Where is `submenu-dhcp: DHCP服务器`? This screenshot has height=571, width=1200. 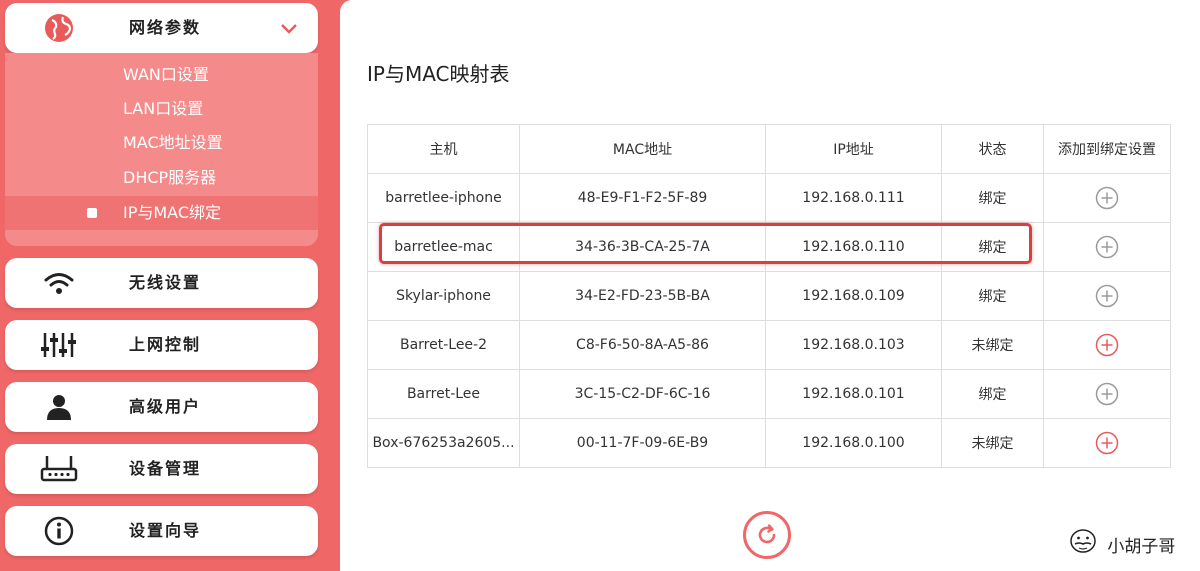 submenu-dhcp: DHCP服务器 is located at coordinates (161, 178).